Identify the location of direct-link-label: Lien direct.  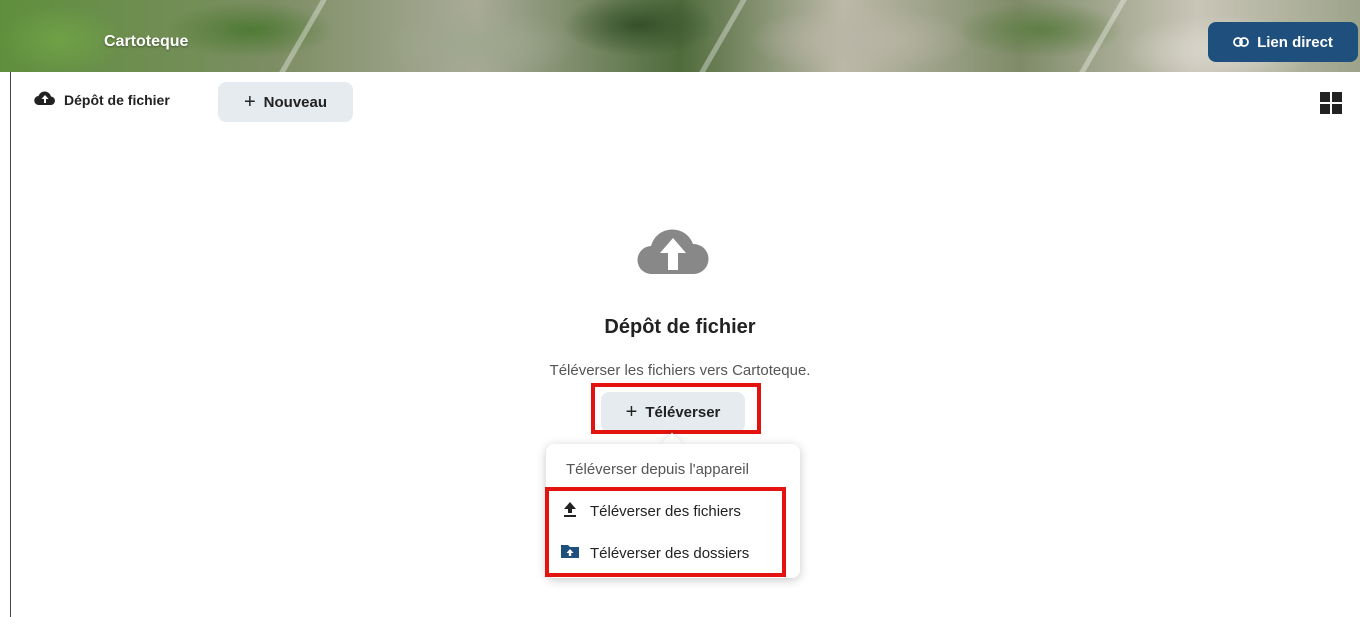
(1295, 42).